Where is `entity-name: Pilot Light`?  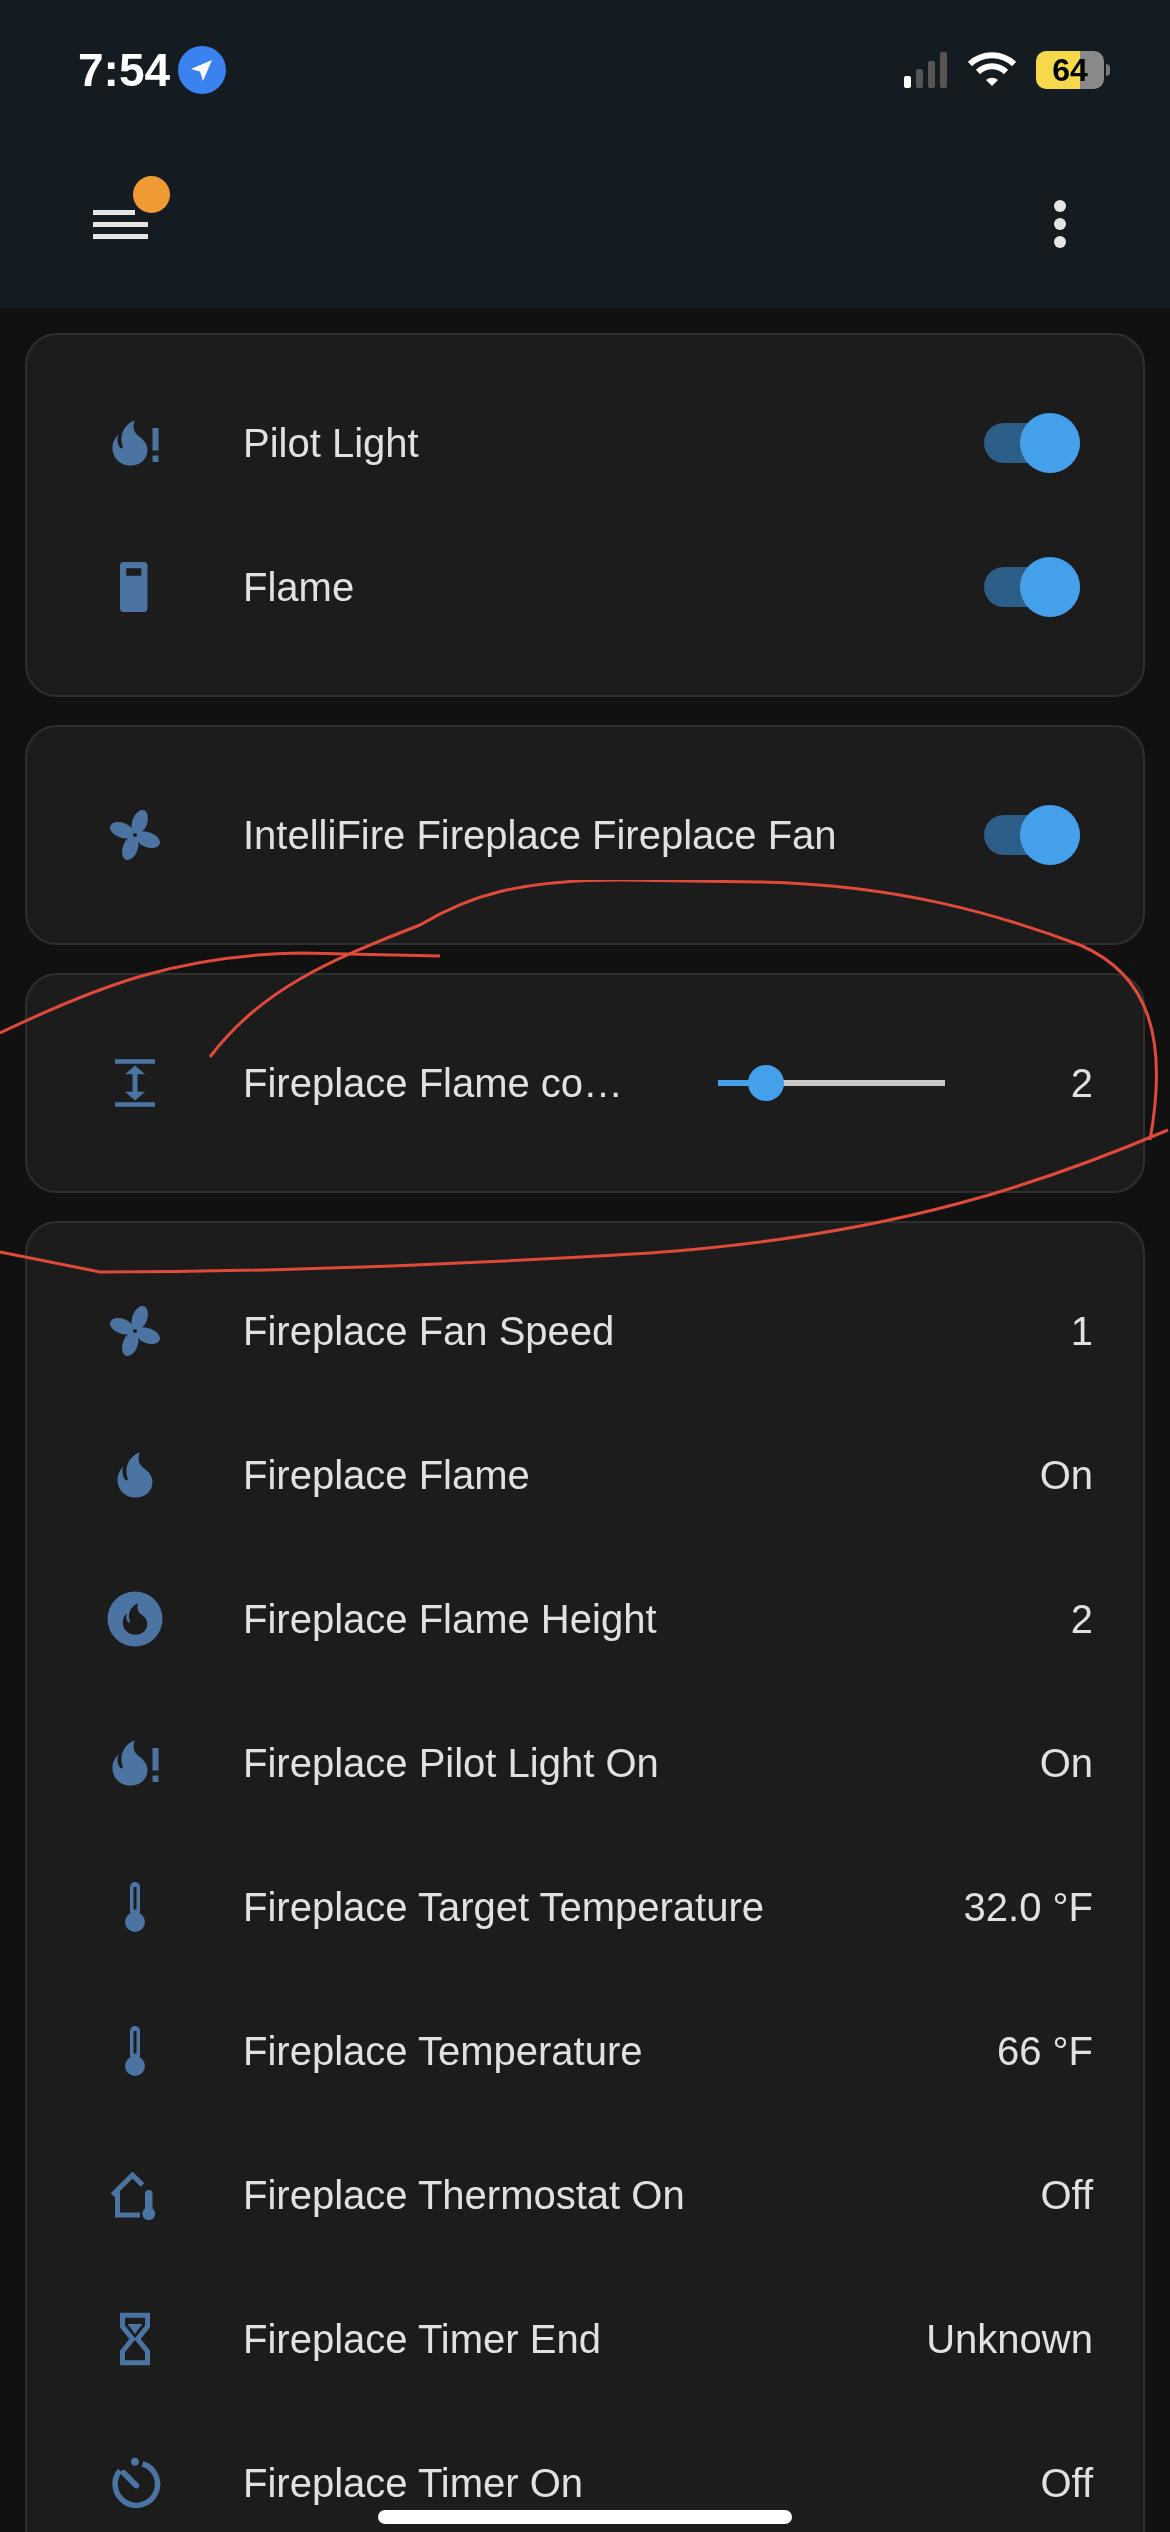 entity-name: Pilot Light is located at coordinates (331, 443).